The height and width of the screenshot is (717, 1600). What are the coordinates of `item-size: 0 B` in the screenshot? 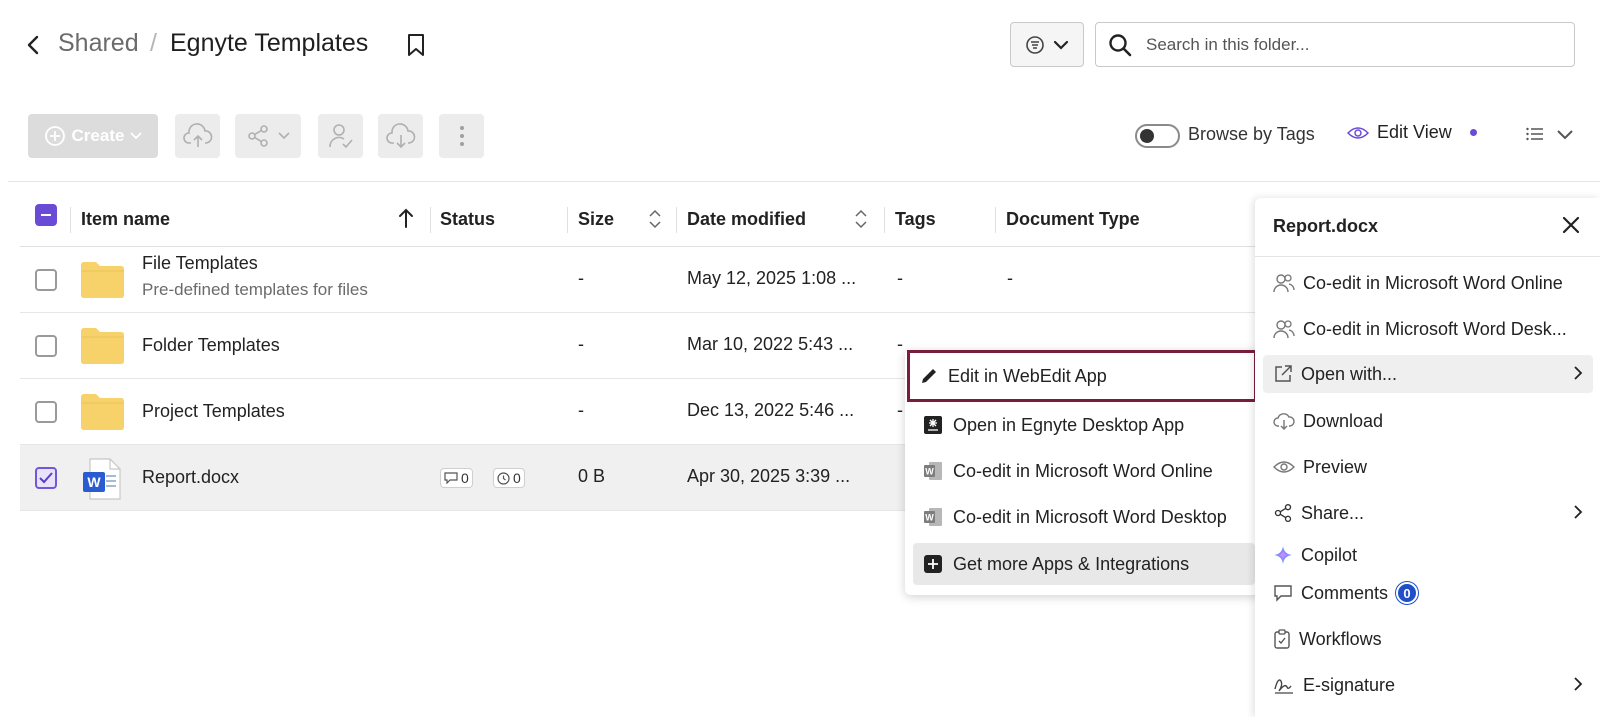 It's located at (592, 476).